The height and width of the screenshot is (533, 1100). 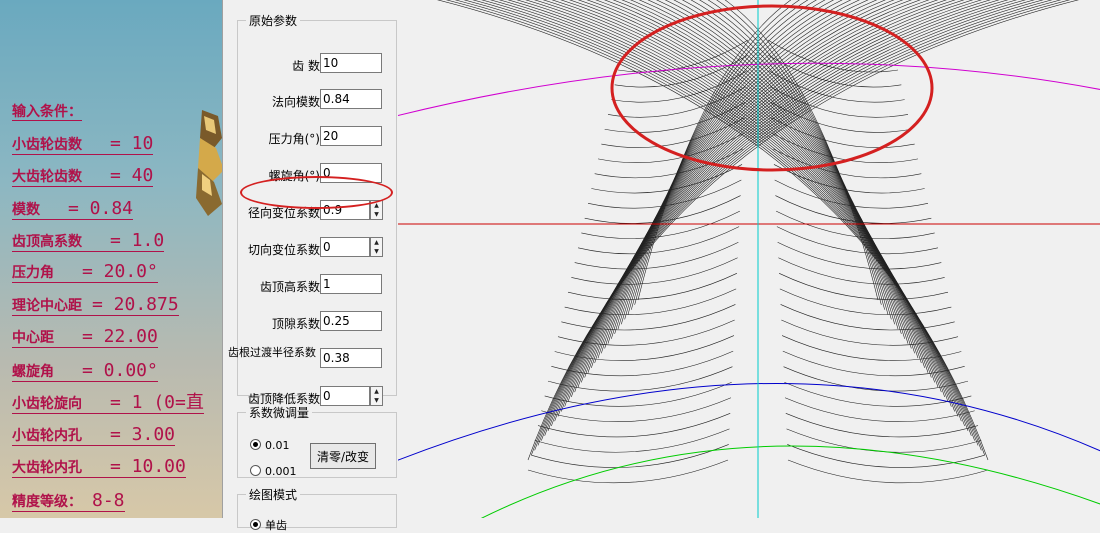 What do you see at coordinates (47, 177) in the screenshot?
I see `condition-label: 大齿轮齿数` at bounding box center [47, 177].